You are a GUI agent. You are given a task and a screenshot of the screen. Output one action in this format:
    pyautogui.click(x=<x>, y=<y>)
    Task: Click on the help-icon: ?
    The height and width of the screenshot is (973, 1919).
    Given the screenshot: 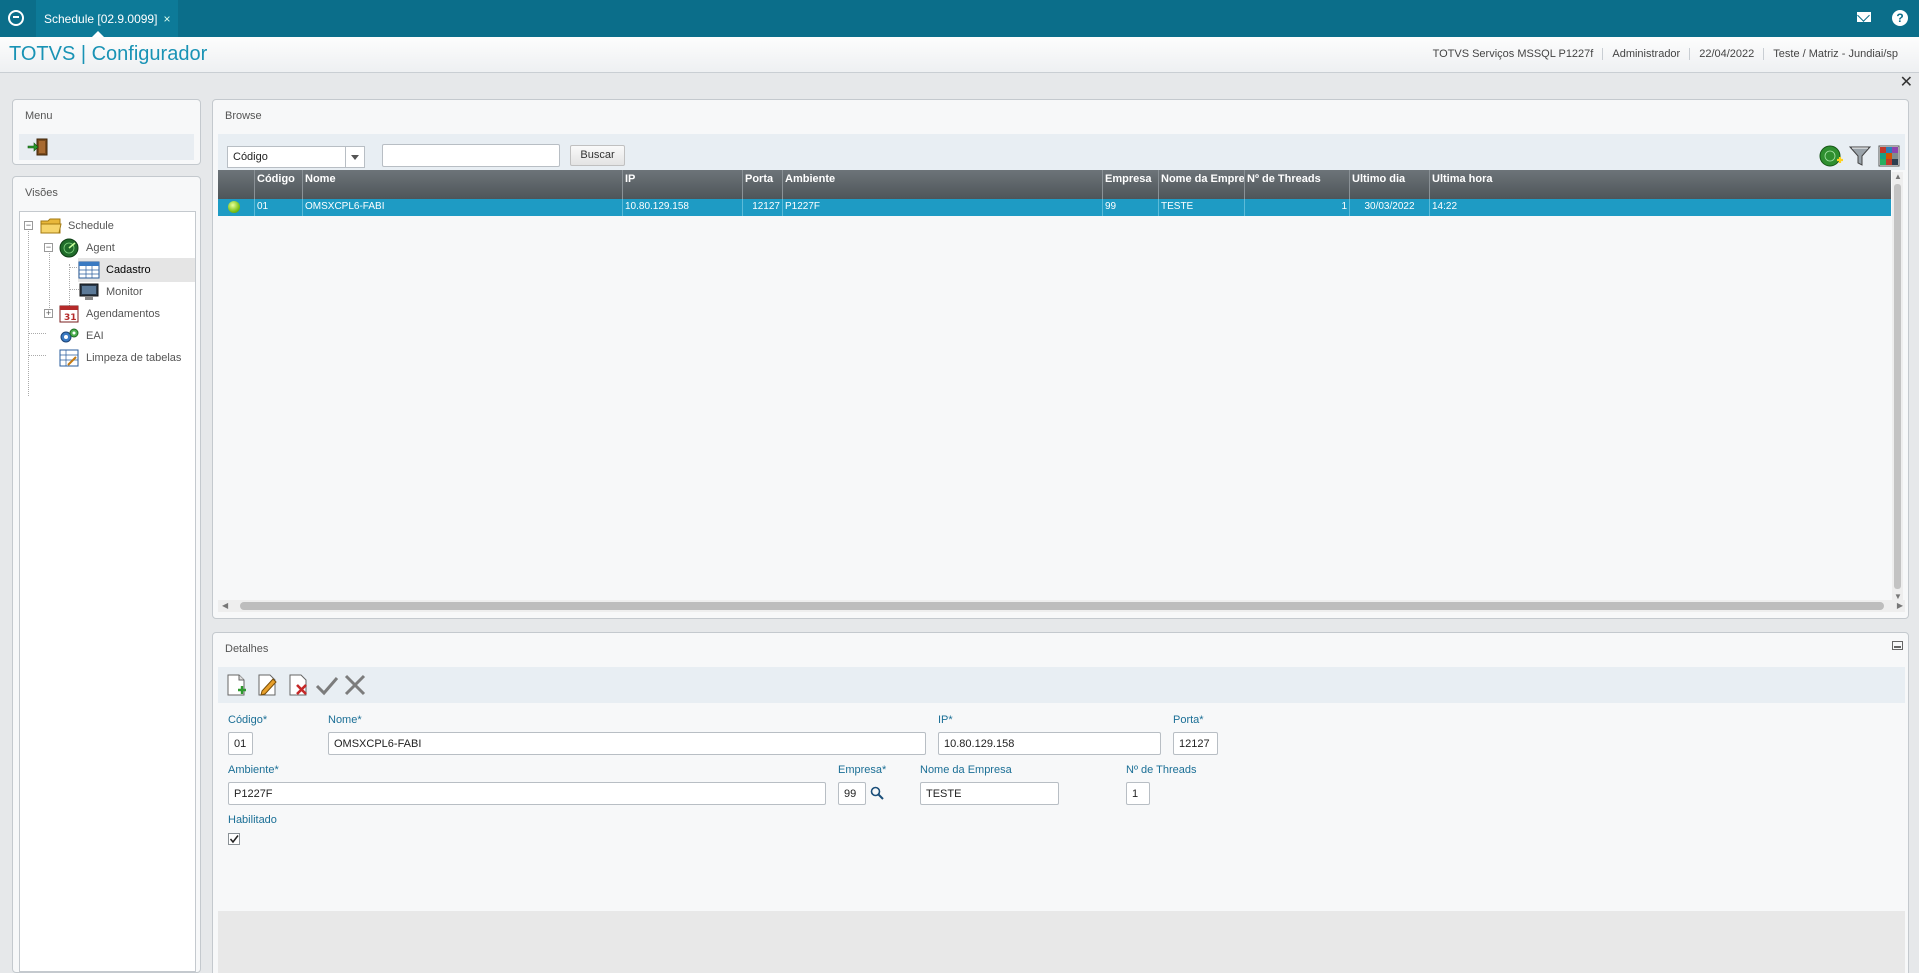 What is the action you would take?
    pyautogui.click(x=1900, y=18)
    